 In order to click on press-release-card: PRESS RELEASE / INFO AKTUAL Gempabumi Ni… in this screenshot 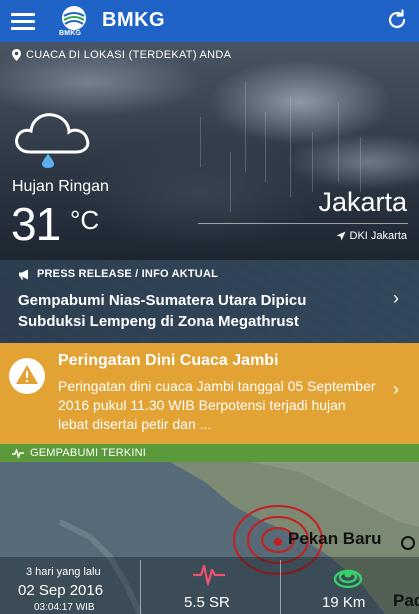, I will do `click(209, 301)`.